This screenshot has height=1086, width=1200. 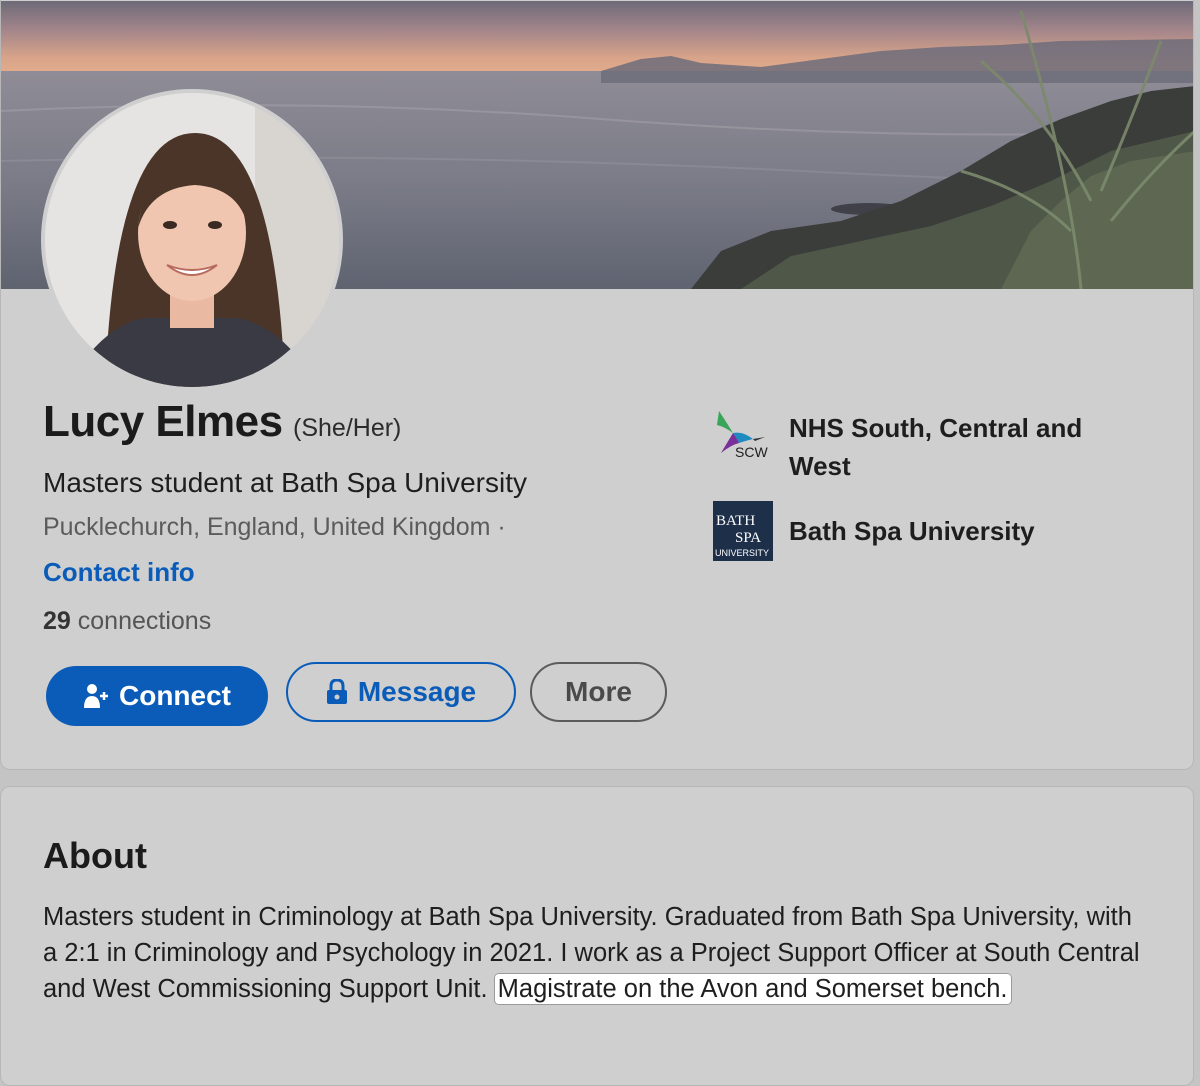 What do you see at coordinates (96, 696) in the screenshot?
I see `add-person-icon` at bounding box center [96, 696].